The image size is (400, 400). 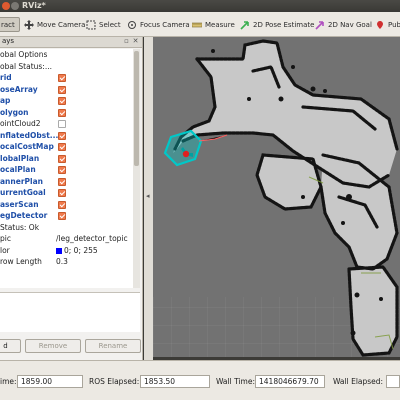 What do you see at coordinates (70, 55) in the screenshot?
I see `display-row: obal Options` at bounding box center [70, 55].